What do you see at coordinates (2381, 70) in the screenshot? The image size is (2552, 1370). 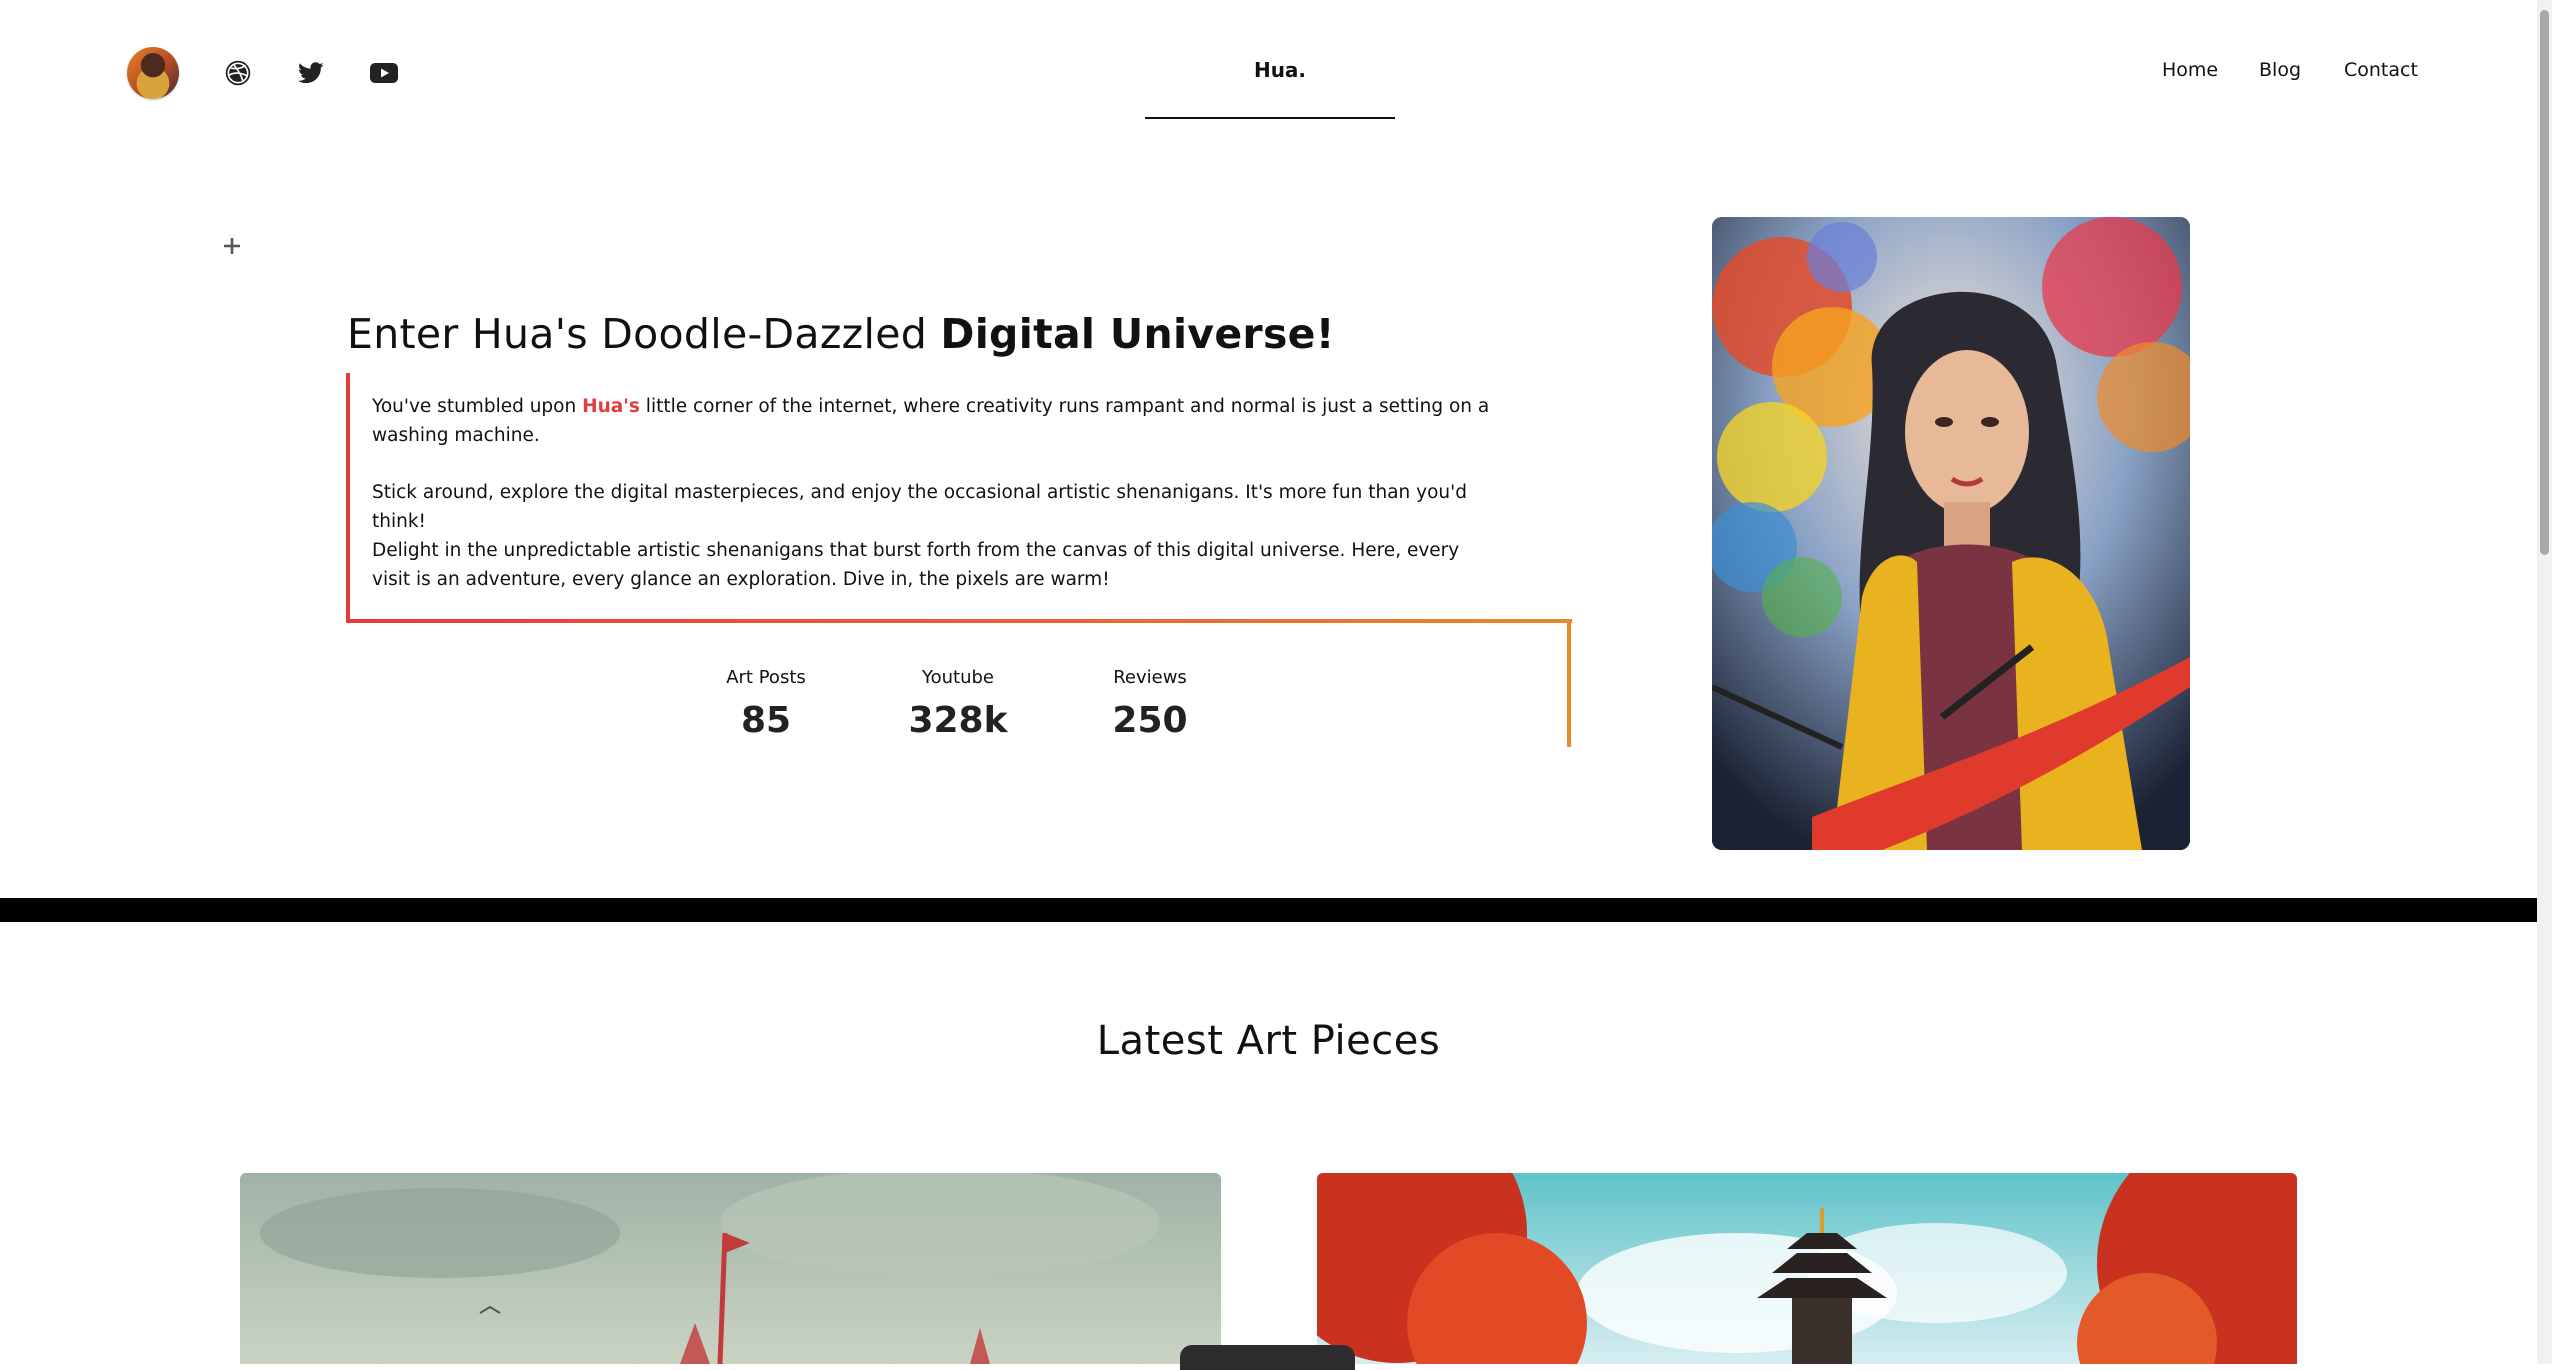 I see `nav-contact: Contact` at bounding box center [2381, 70].